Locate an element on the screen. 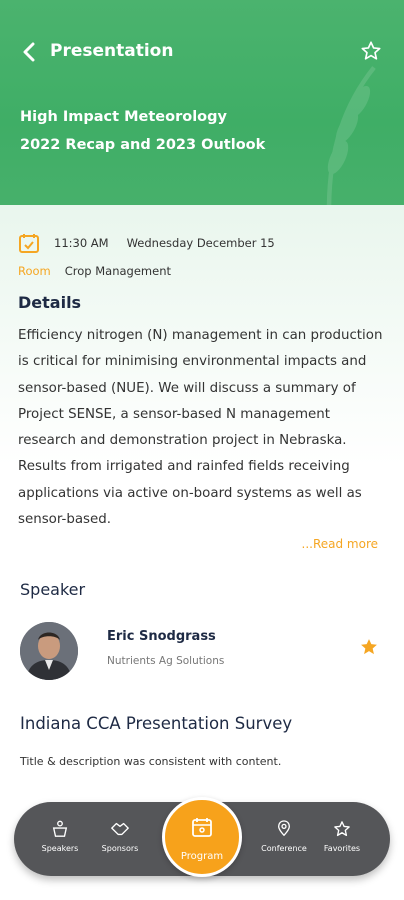 The height and width of the screenshot is (900, 404). person-photo-icon is located at coordinates (49, 651).